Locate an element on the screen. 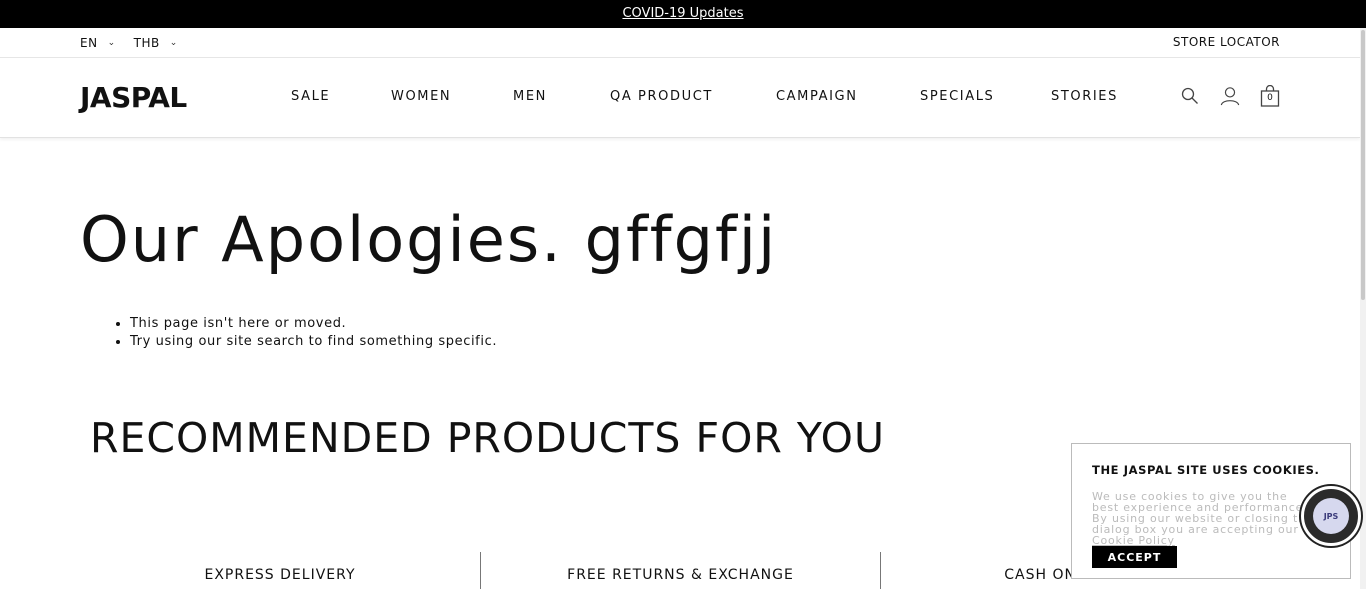  shopping-bag-icon: 0 is located at coordinates (1270, 96).